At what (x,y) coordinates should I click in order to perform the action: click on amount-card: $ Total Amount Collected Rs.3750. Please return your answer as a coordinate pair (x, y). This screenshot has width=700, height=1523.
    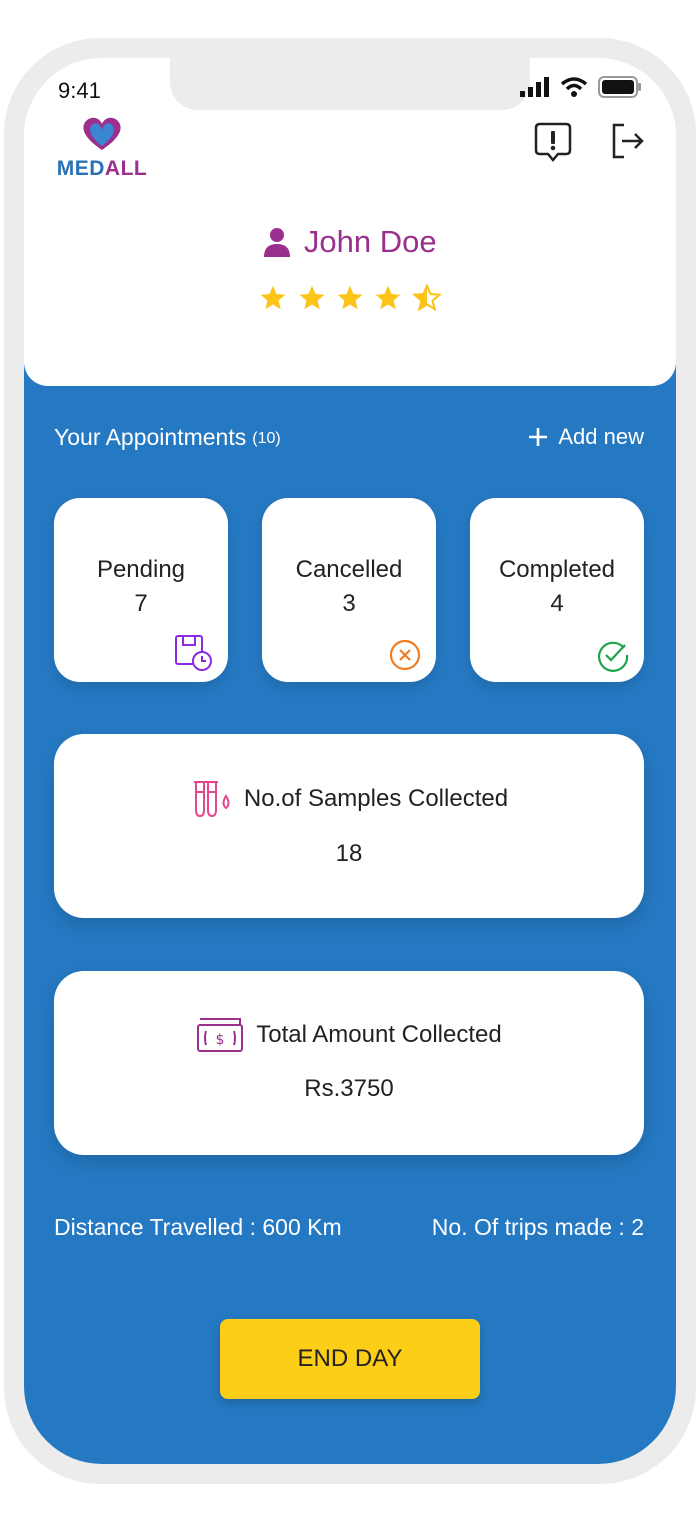
    Looking at the image, I should click on (349, 1063).